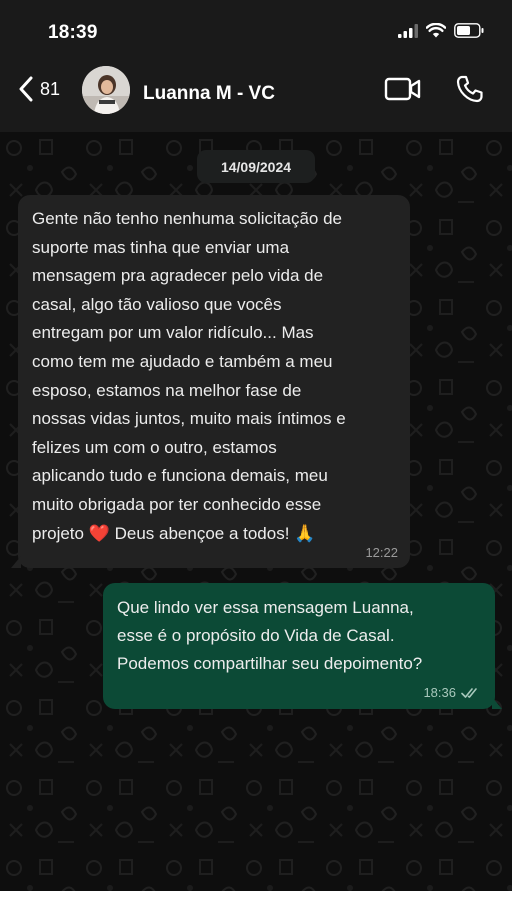 The width and height of the screenshot is (512, 909). What do you see at coordinates (73, 32) in the screenshot?
I see `status-time: 18:39` at bounding box center [73, 32].